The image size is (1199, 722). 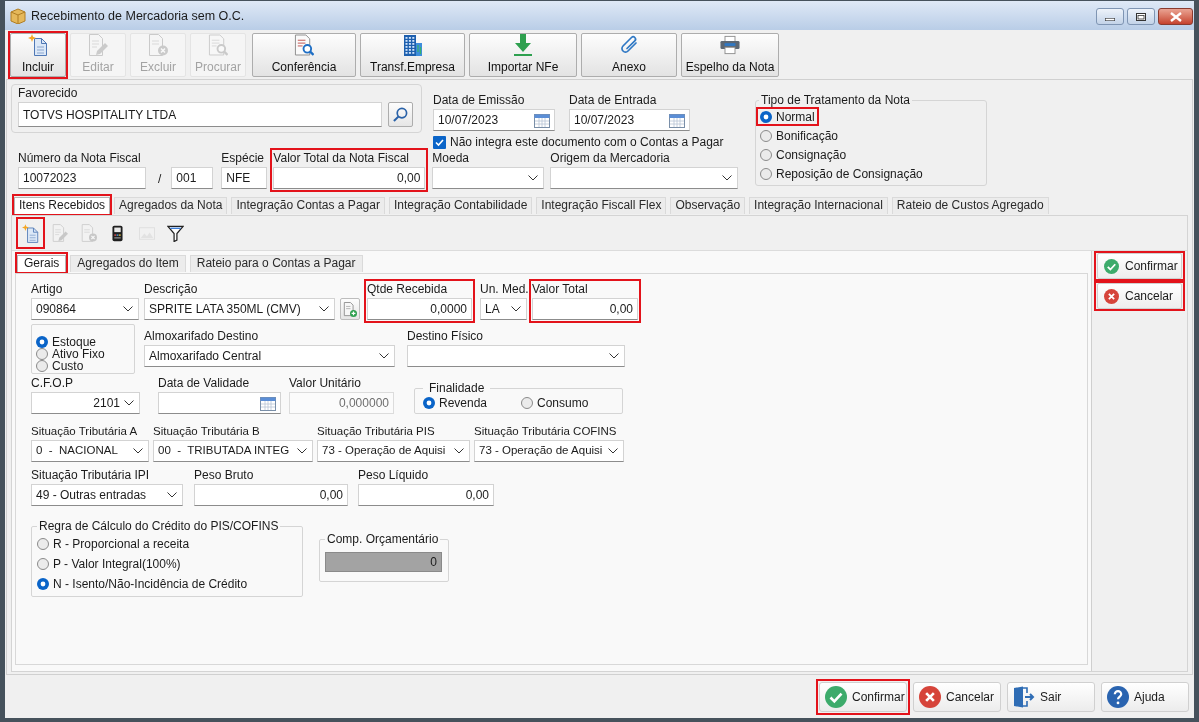 What do you see at coordinates (1110, 19) in the screenshot?
I see `minimize-icon` at bounding box center [1110, 19].